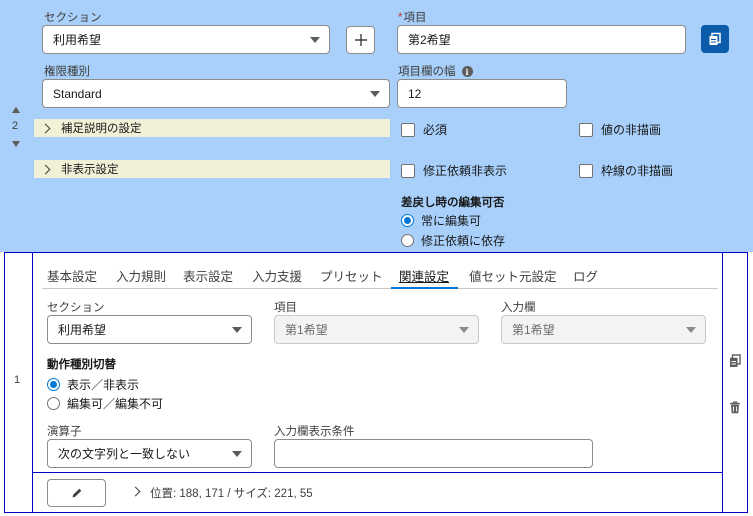 This screenshot has height=516, width=753. I want to click on radio-show-label: 表示／非表示, so click(103, 385).